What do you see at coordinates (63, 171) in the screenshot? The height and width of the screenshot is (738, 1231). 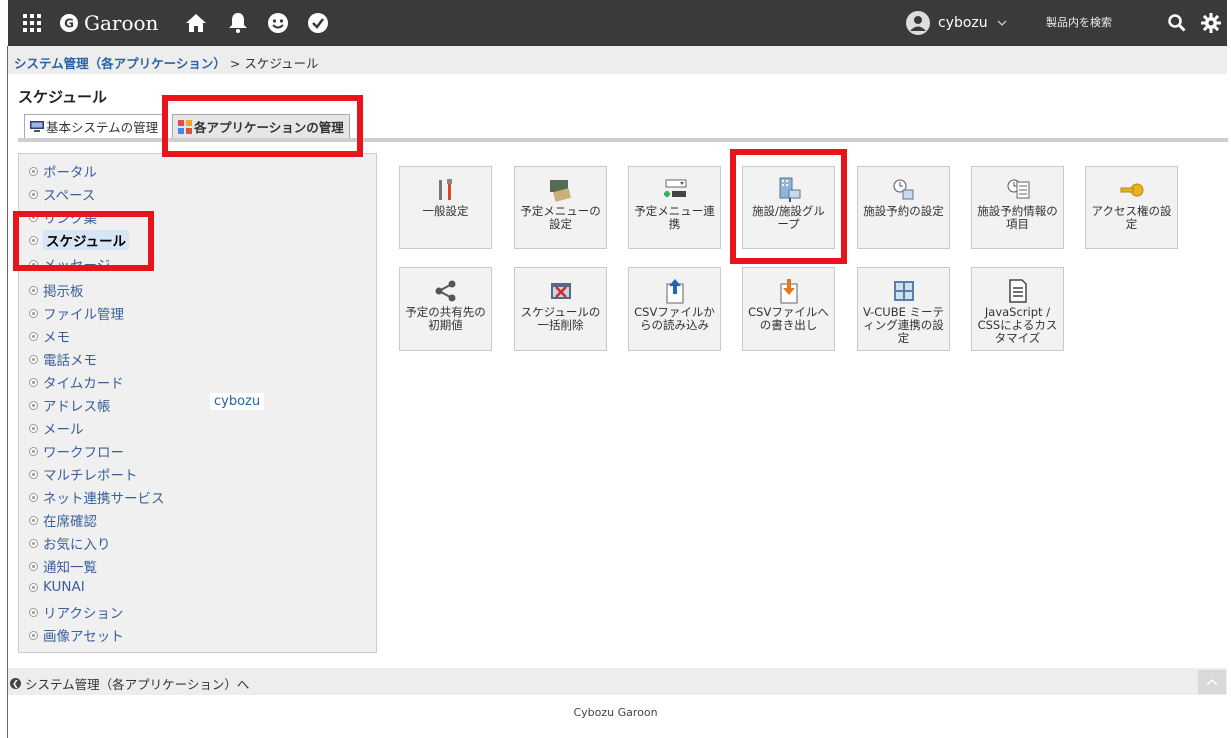 I see `menu-item-portal: ポータル` at bounding box center [63, 171].